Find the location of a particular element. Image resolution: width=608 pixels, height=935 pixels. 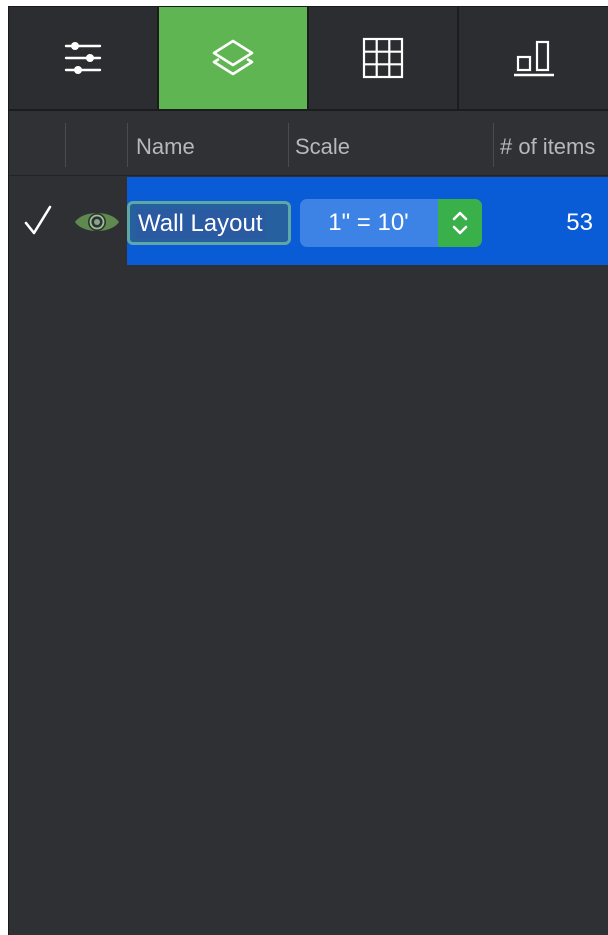

scale-stepper is located at coordinates (460, 223).